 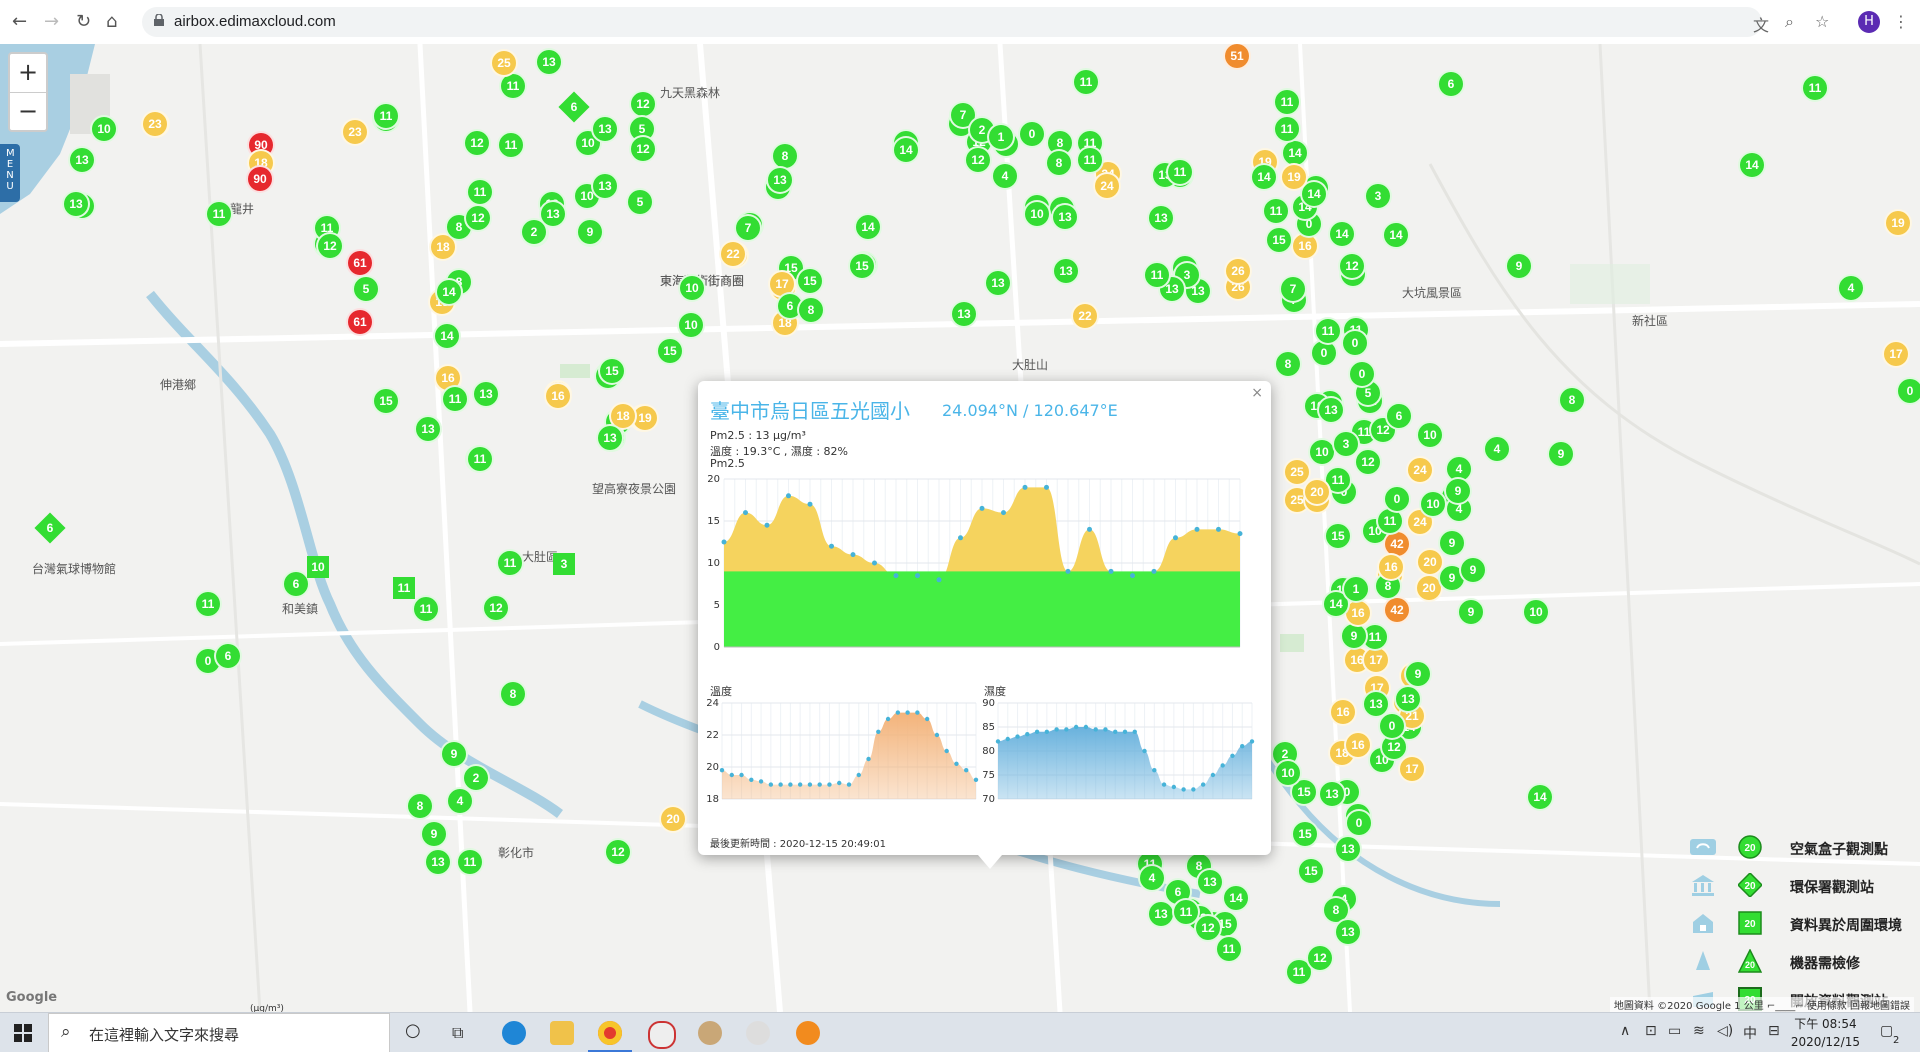 I want to click on bookmark-star-icon: ☆, so click(x=1822, y=21).